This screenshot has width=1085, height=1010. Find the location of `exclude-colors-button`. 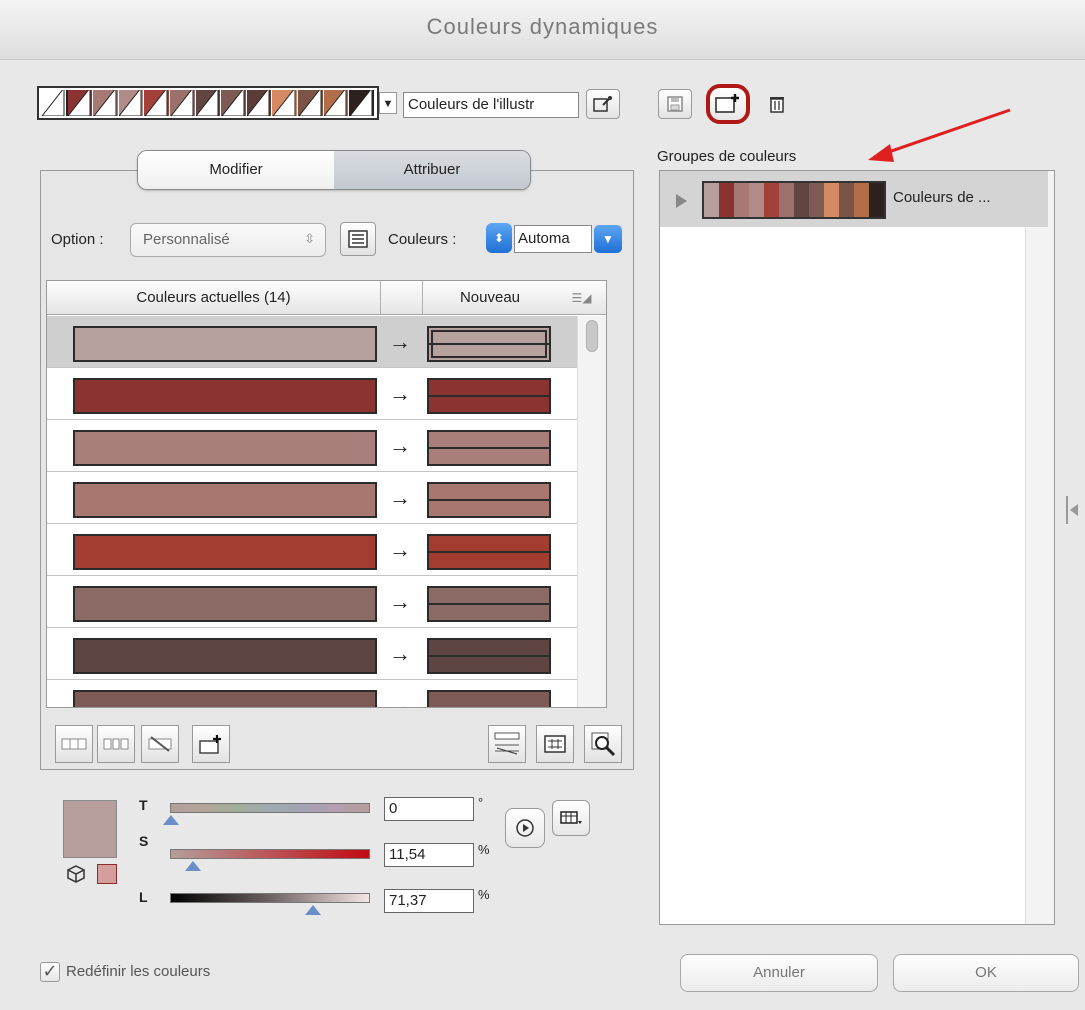

exclude-colors-button is located at coordinates (160, 744).